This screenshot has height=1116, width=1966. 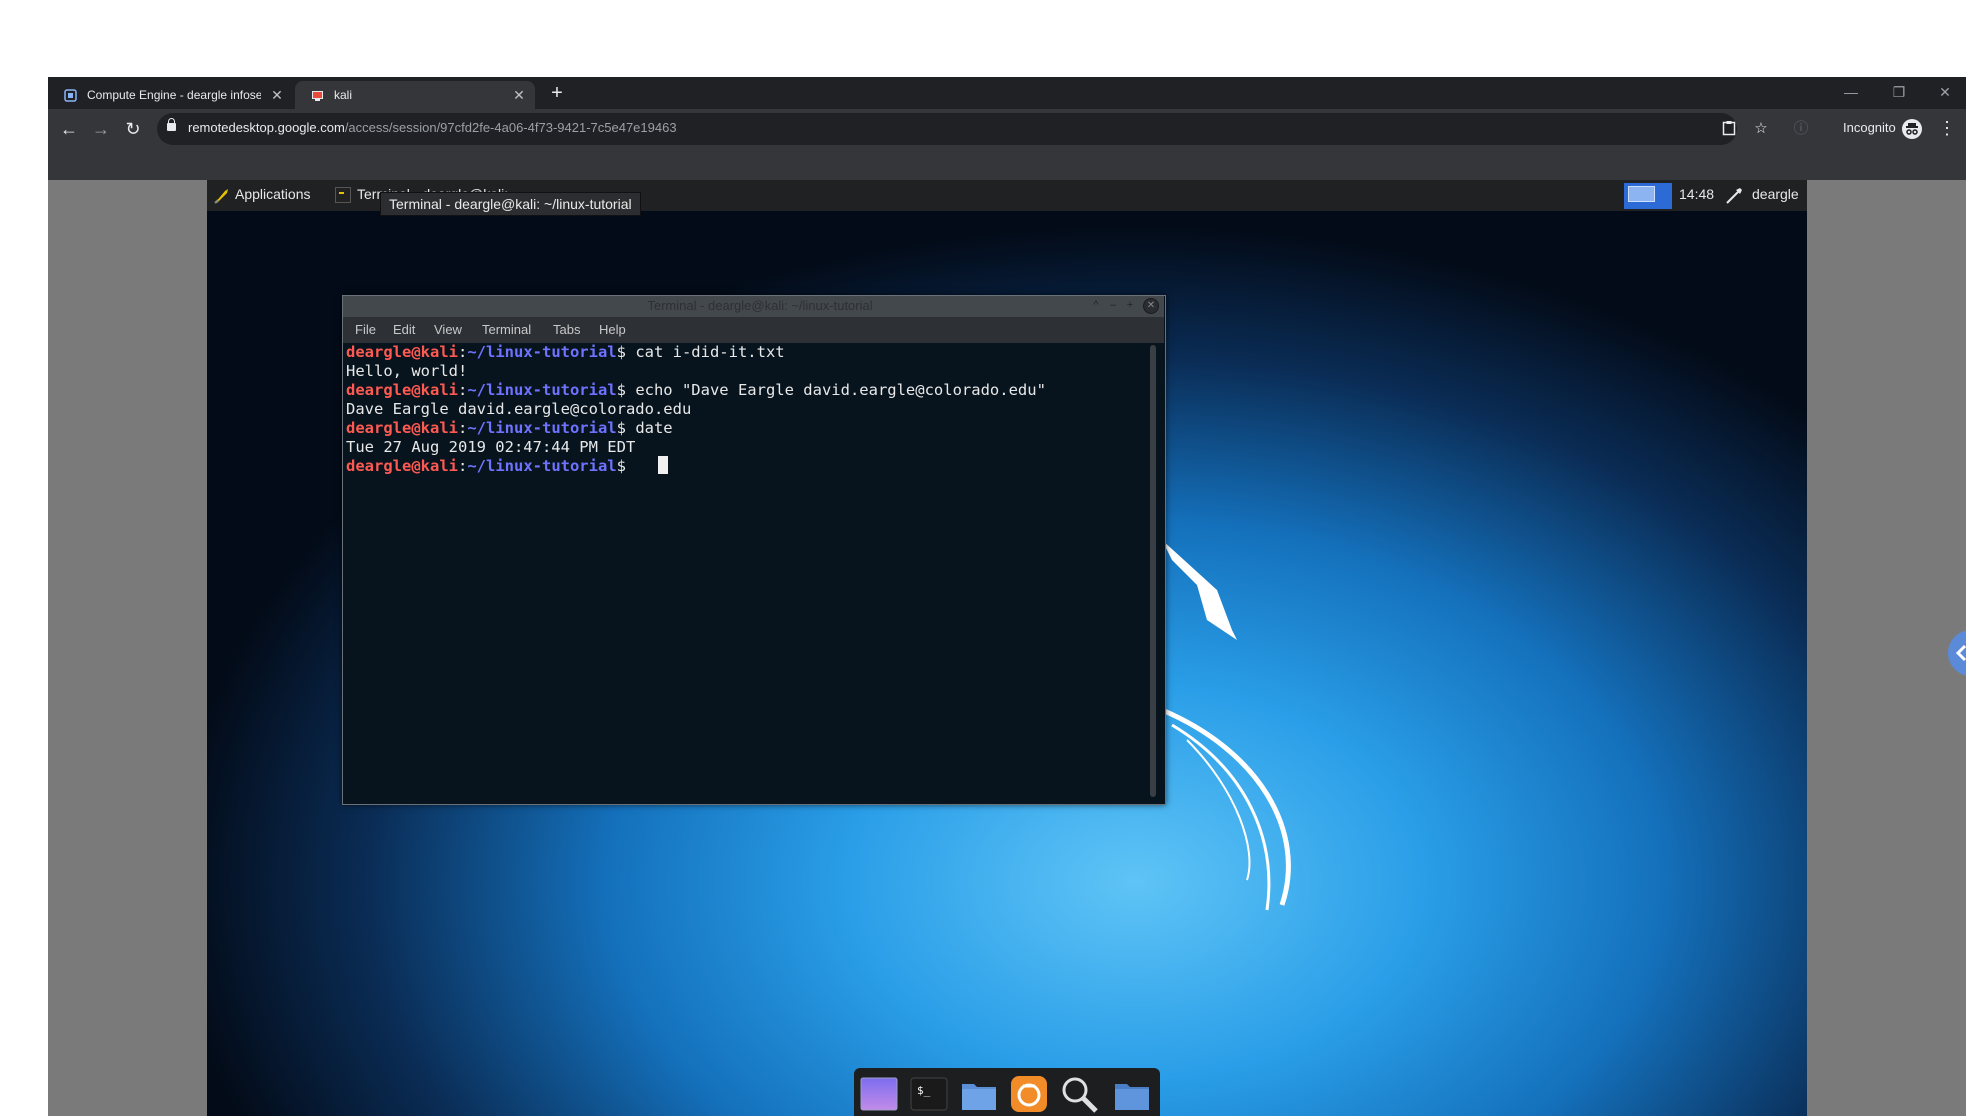 I want to click on new-tab-icon: +, so click(x=557, y=93).